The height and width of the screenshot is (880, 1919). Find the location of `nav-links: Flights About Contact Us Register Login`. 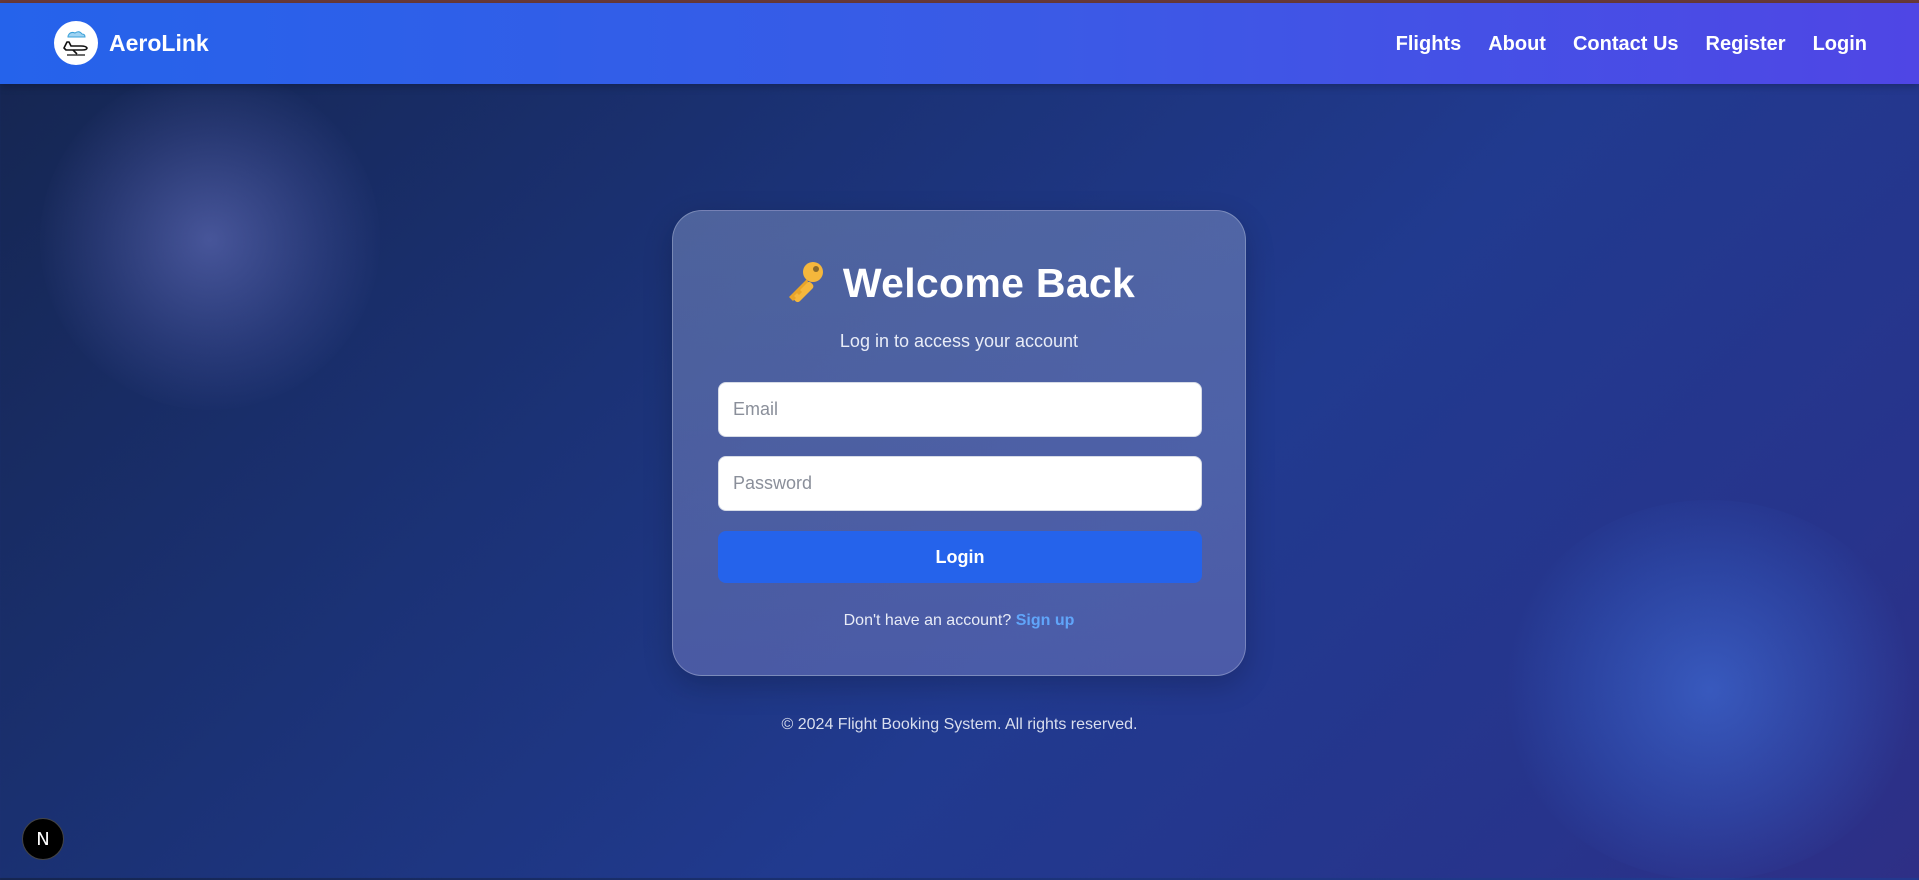

nav-links: Flights About Contact Us Register Login is located at coordinates (1618, 44).